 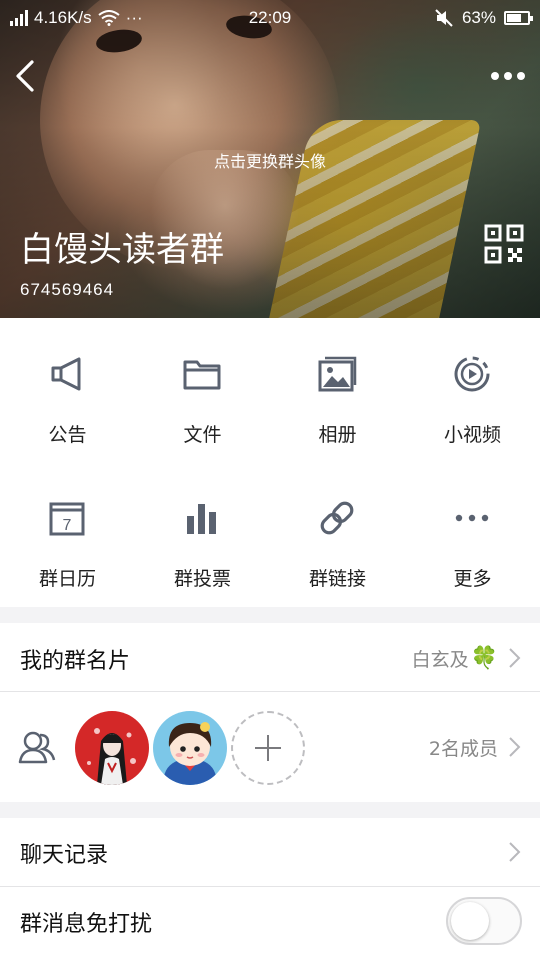 I want to click on mute-notifications-toggle, so click(x=484, y=921).